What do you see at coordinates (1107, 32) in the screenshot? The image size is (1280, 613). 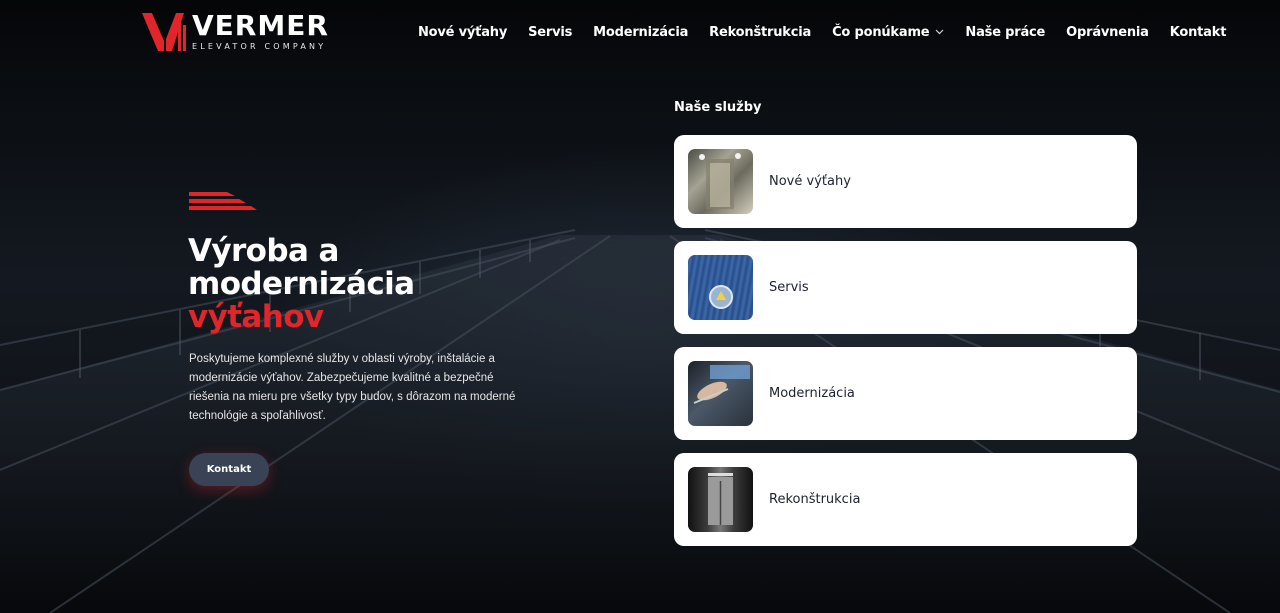 I see `nav-item-opravnenia: Oprávnenia` at bounding box center [1107, 32].